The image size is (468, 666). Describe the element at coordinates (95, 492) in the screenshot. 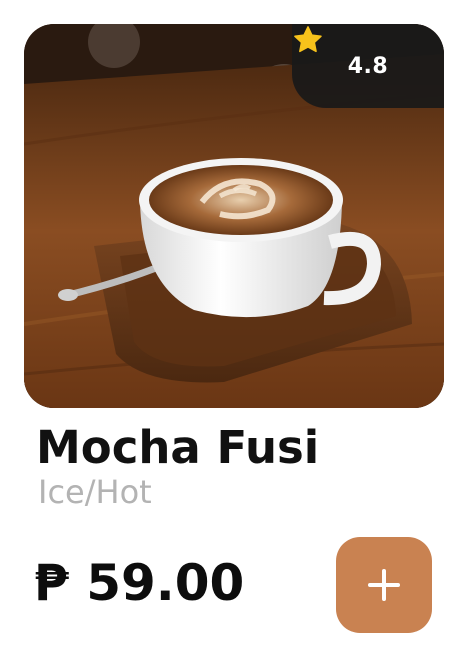

I see `product-variant: Ice/Hot` at that location.